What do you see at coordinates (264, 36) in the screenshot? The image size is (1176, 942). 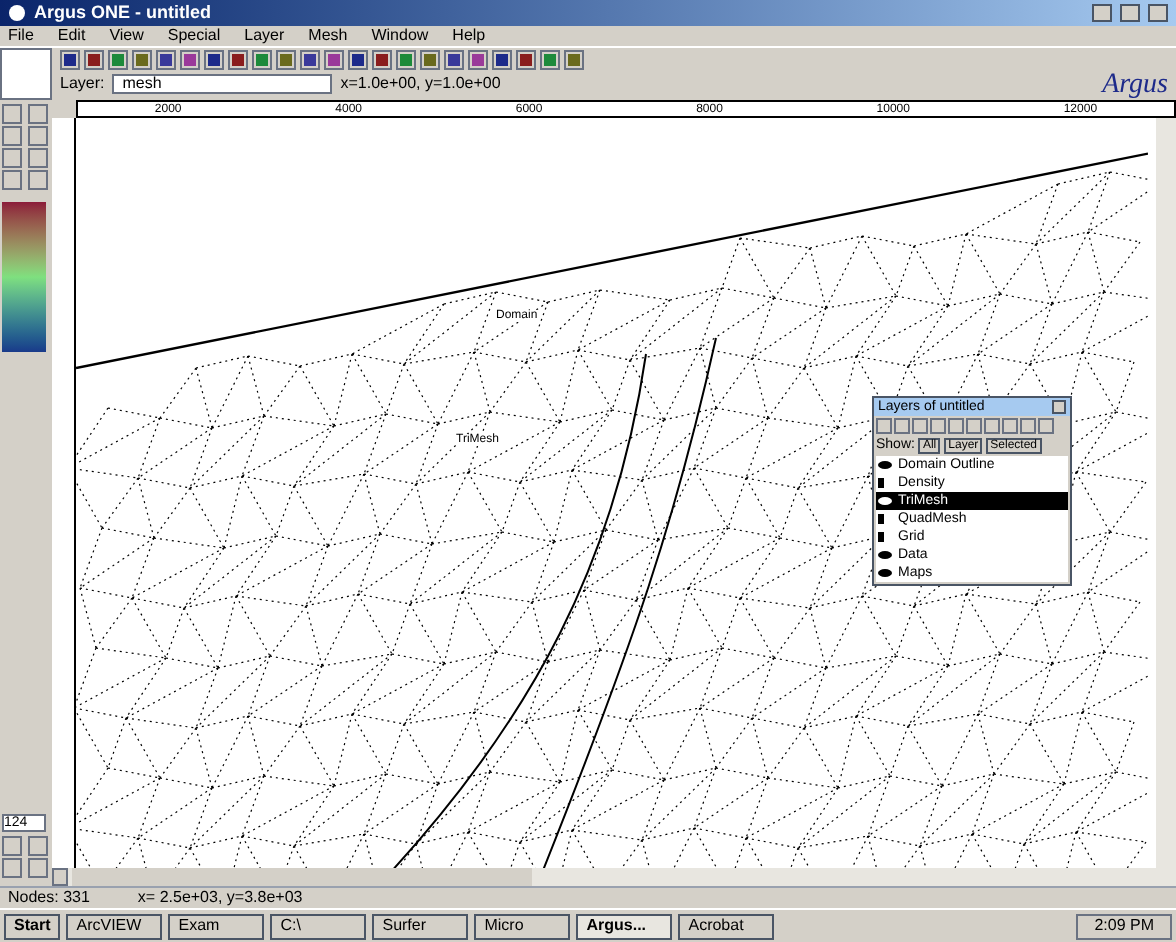 I see `menu-item: Layer` at bounding box center [264, 36].